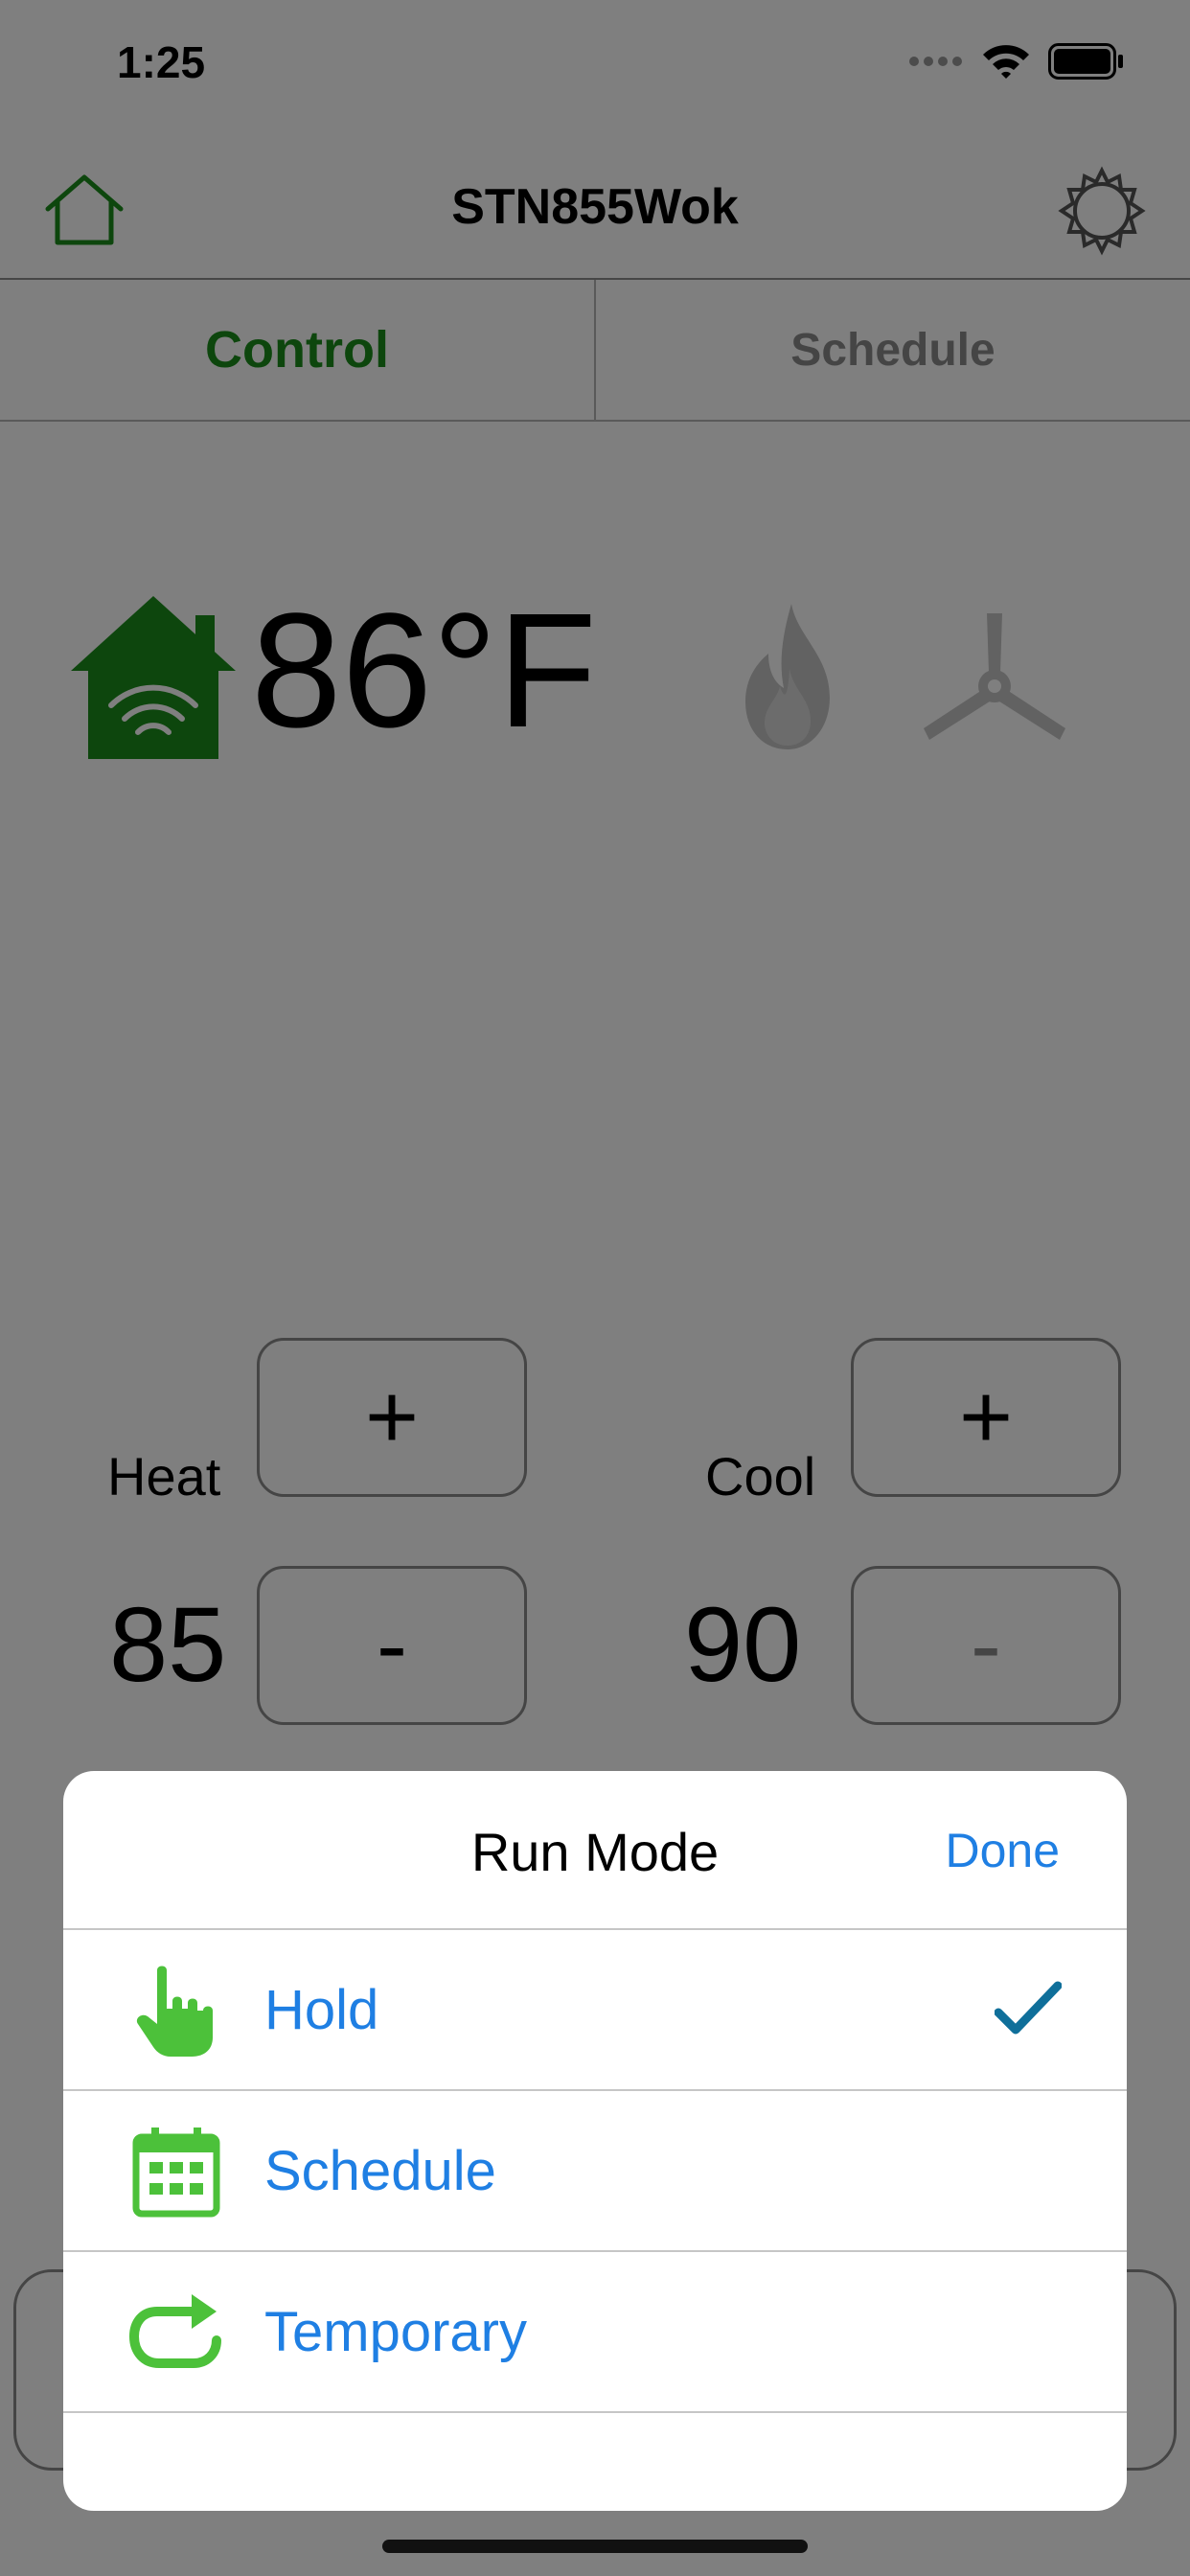  I want to click on run-mode-option-hold: Hold, so click(595, 2011).